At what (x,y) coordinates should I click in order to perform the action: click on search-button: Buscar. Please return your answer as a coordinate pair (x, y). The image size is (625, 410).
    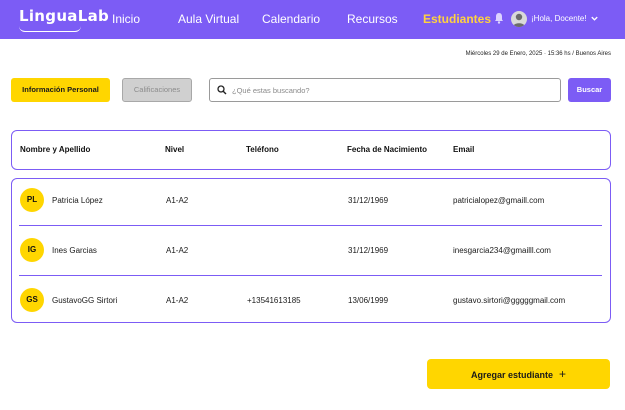
    Looking at the image, I should click on (589, 90).